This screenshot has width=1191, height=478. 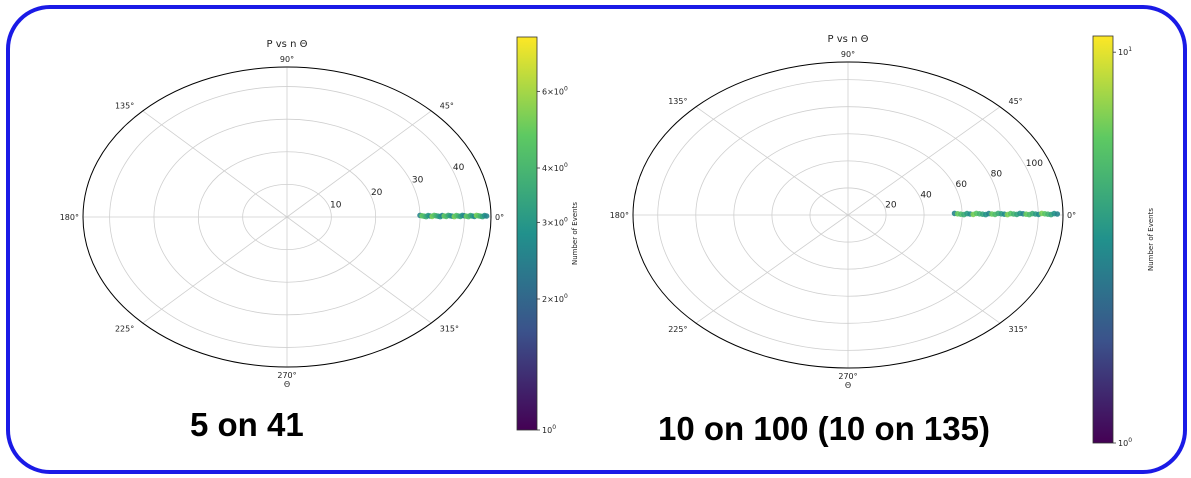 What do you see at coordinates (547, 235) in the screenshot?
I see `colorbar: 100 2×100 3×100 4×100 6×100 Number of Events` at bounding box center [547, 235].